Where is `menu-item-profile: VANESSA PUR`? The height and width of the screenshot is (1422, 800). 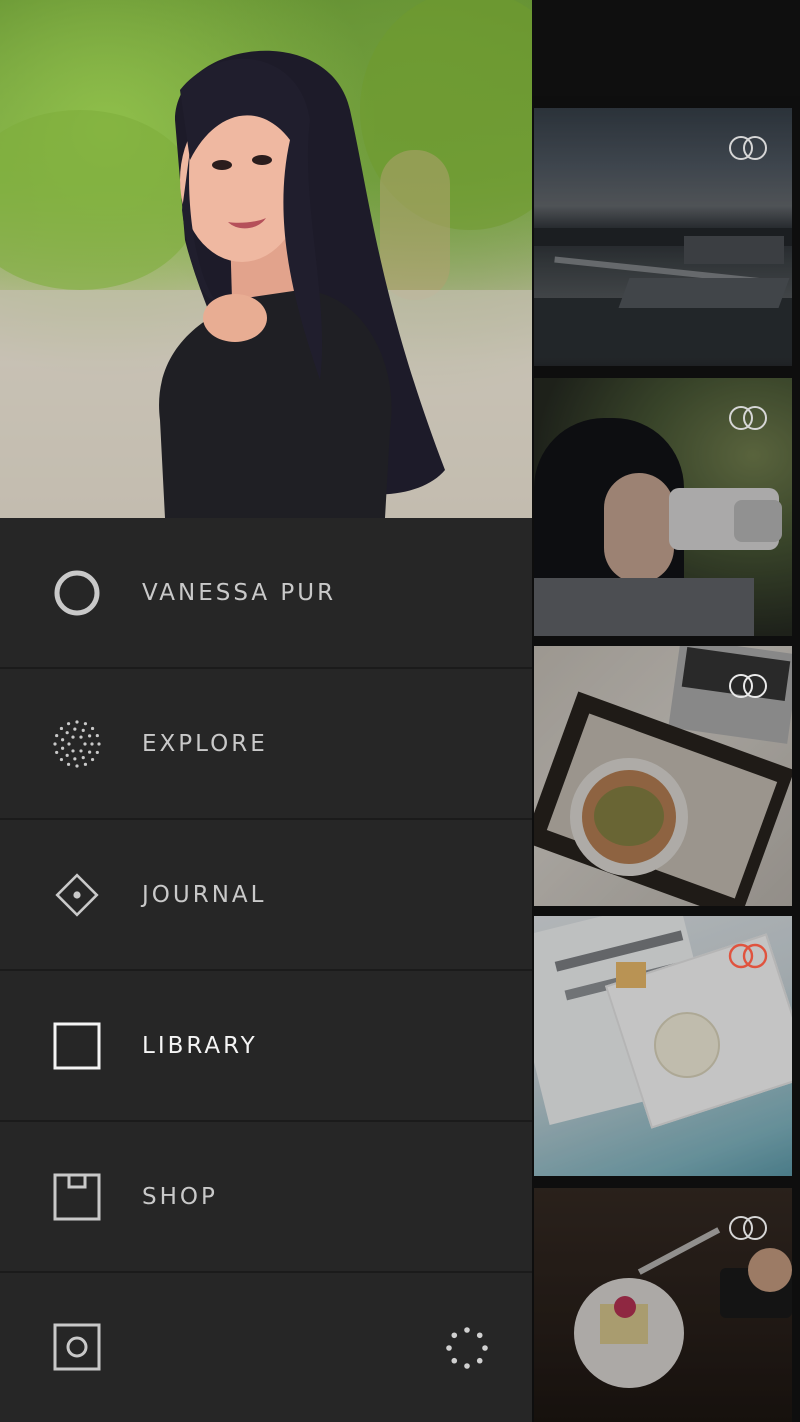 menu-item-profile: VANESSA PUR is located at coordinates (266, 593).